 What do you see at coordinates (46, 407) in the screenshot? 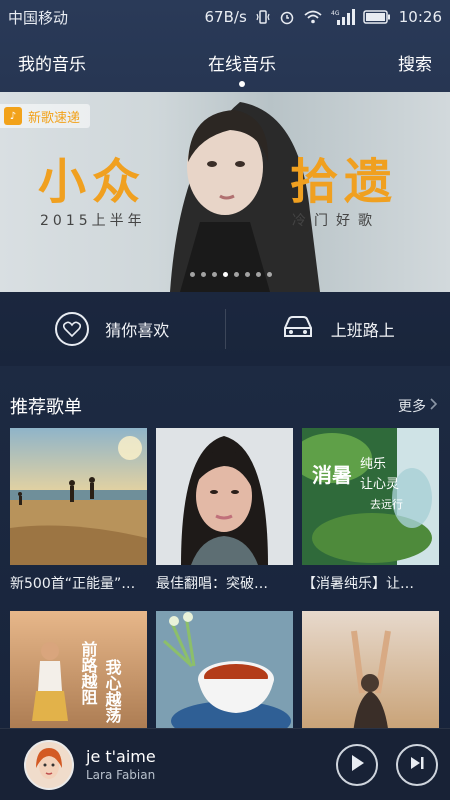
I see `section-title: 推荐歌单` at bounding box center [46, 407].